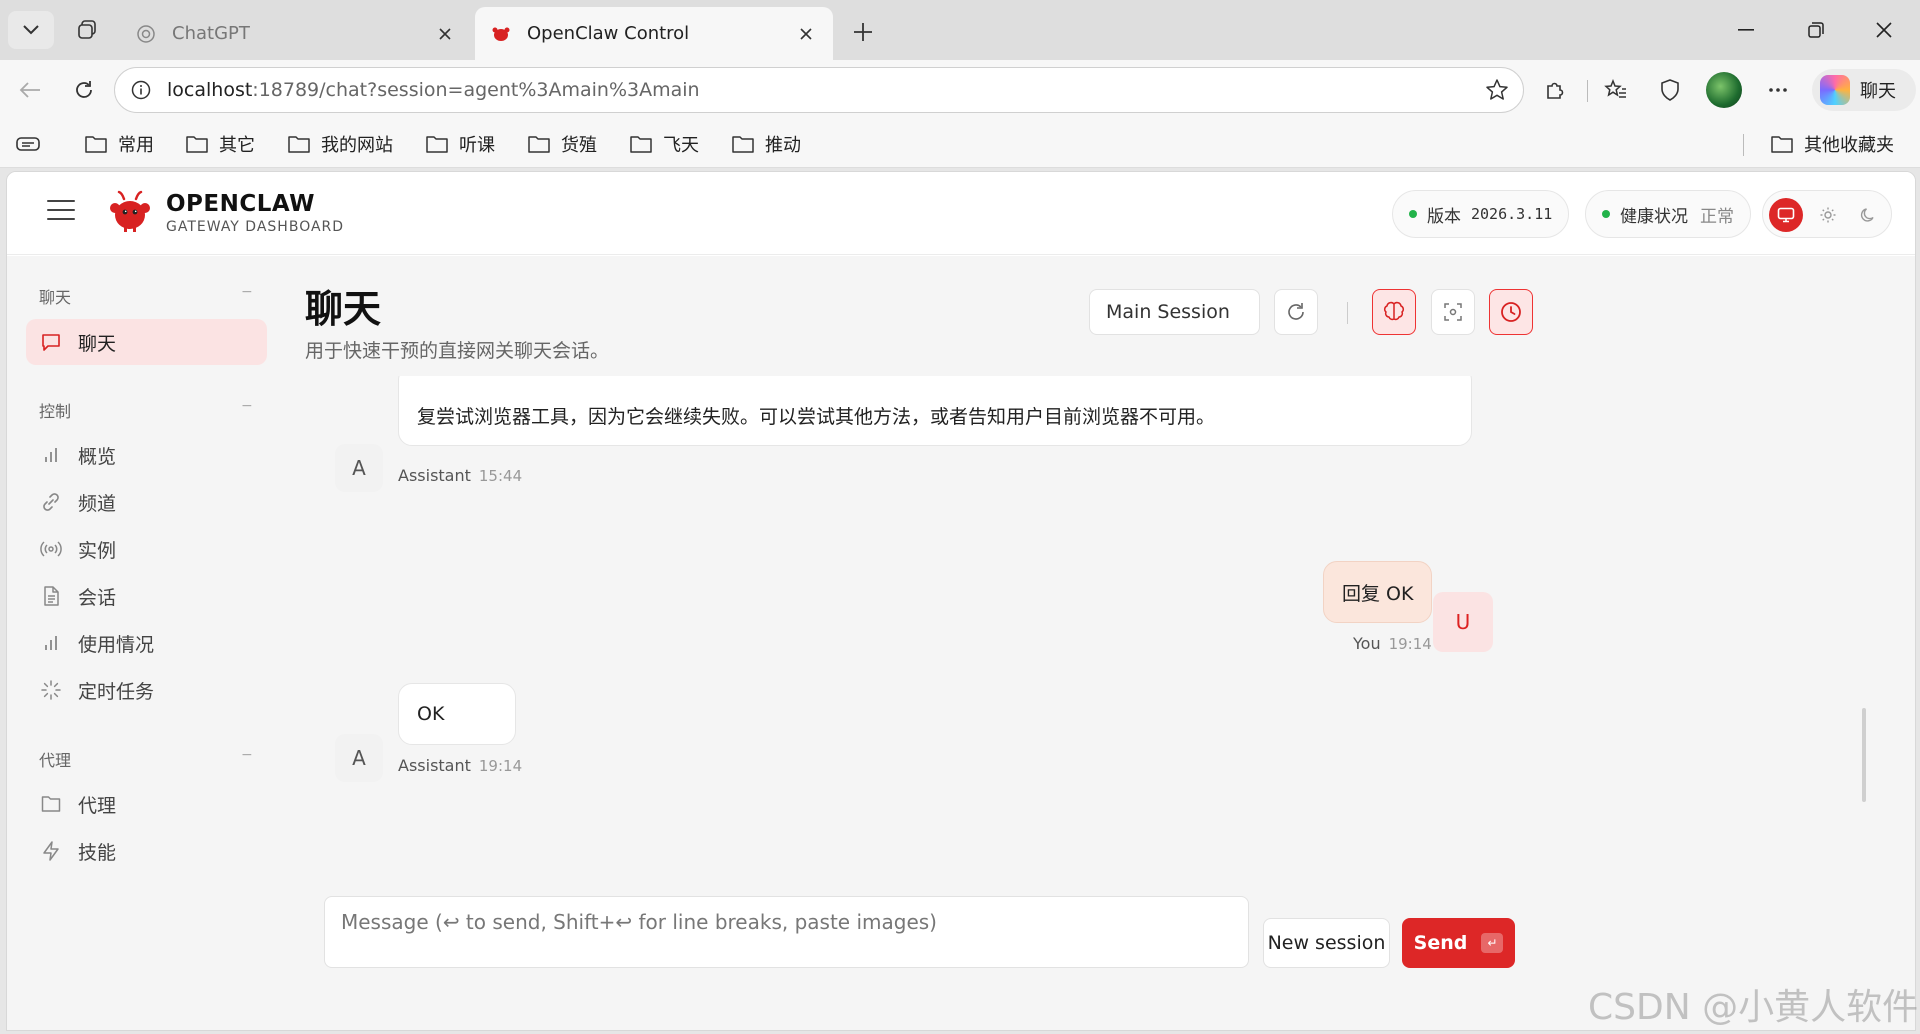 This screenshot has height=1034, width=1920. I want to click on restore-icon, so click(1816, 30).